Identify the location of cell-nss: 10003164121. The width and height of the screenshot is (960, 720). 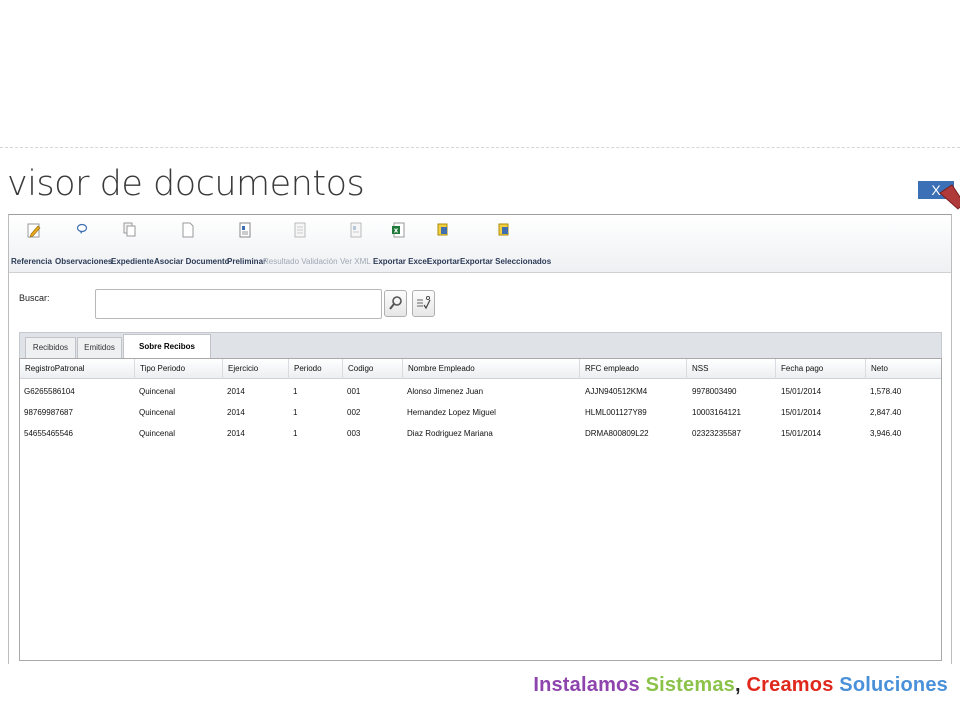
(716, 412).